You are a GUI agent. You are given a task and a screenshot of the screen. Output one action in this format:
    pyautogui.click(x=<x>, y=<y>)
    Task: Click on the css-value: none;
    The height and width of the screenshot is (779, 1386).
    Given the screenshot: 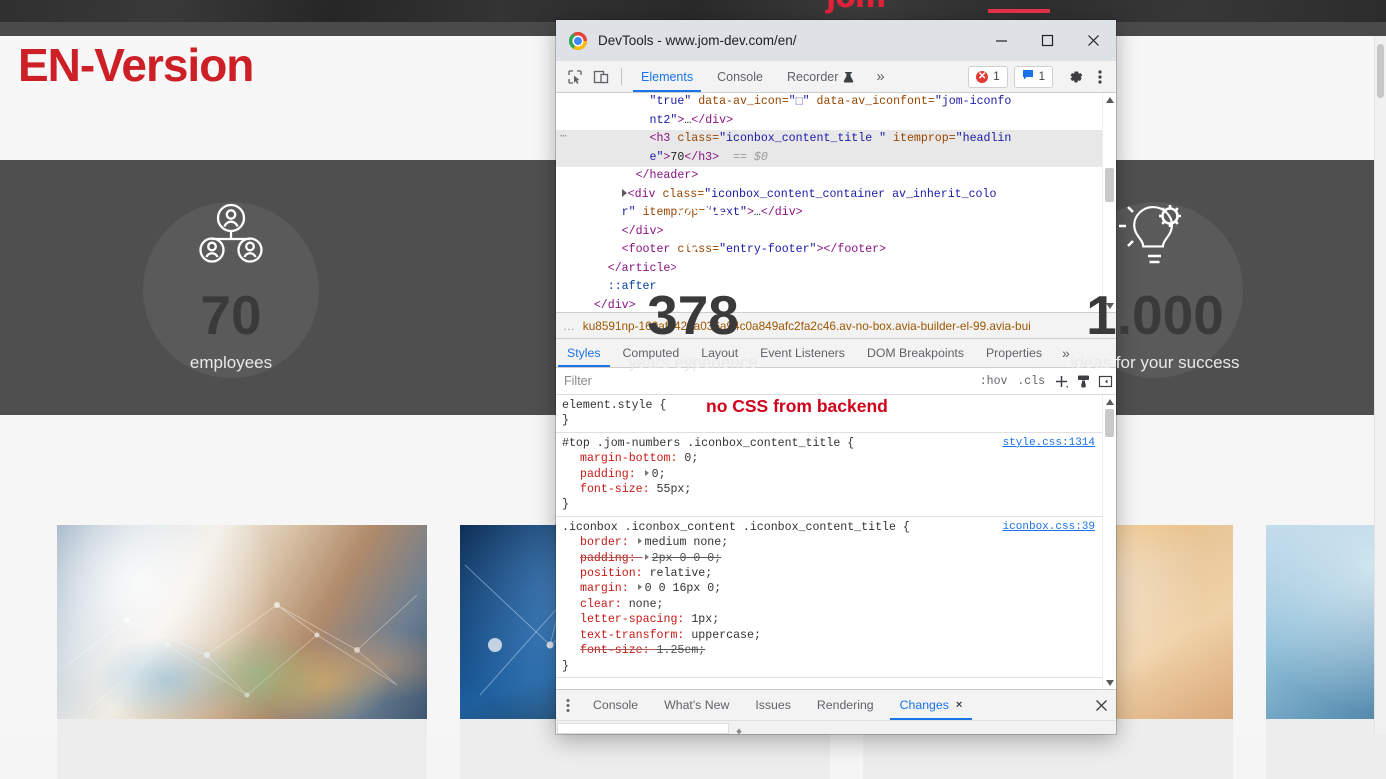 What is the action you would take?
    pyautogui.click(x=646, y=604)
    